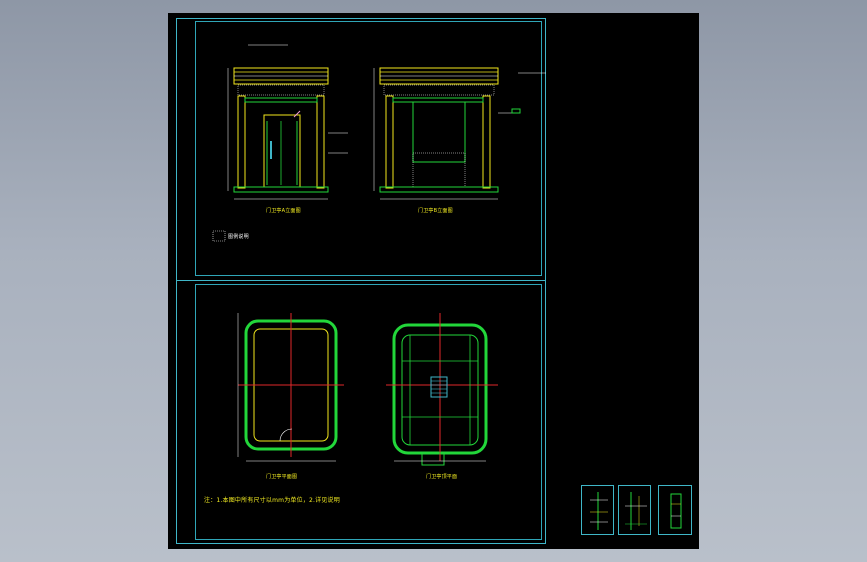 This screenshot has height=562, width=867. What do you see at coordinates (442, 389) in the screenshot?
I see `roof-plan` at bounding box center [442, 389].